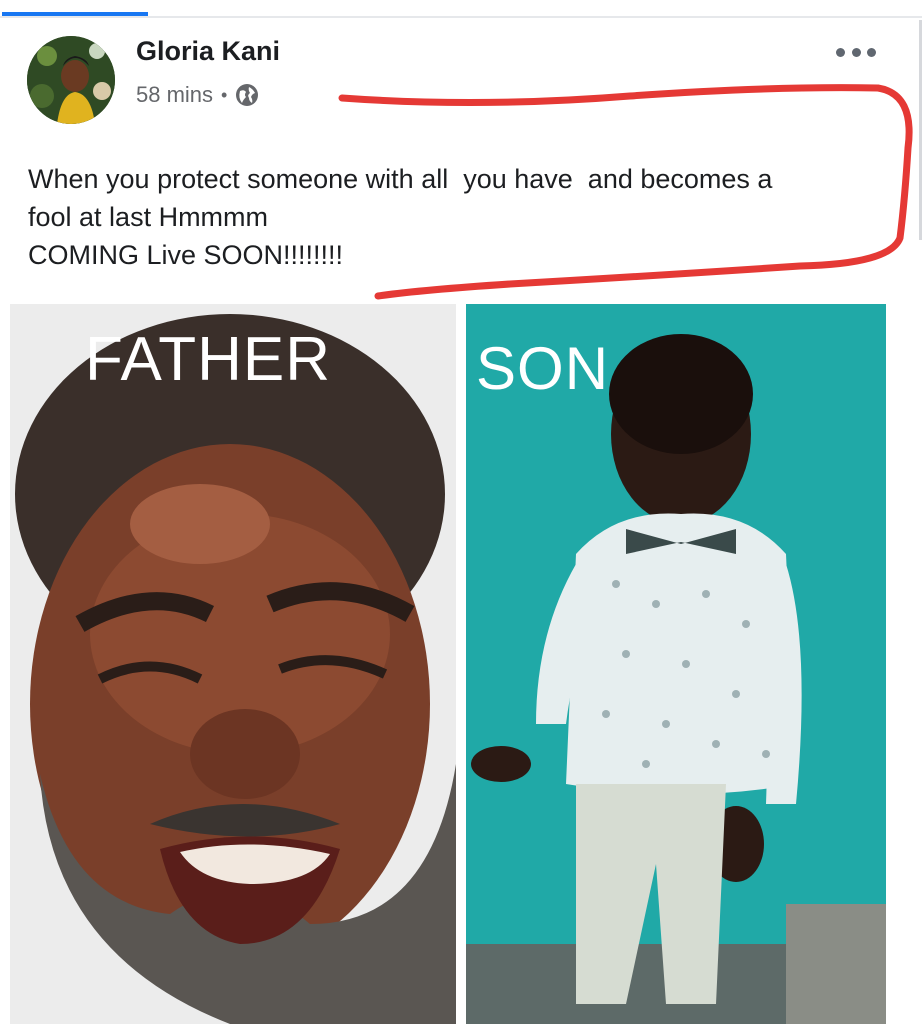 This screenshot has height=1024, width=922. I want to click on top-divider, so click(461, 17).